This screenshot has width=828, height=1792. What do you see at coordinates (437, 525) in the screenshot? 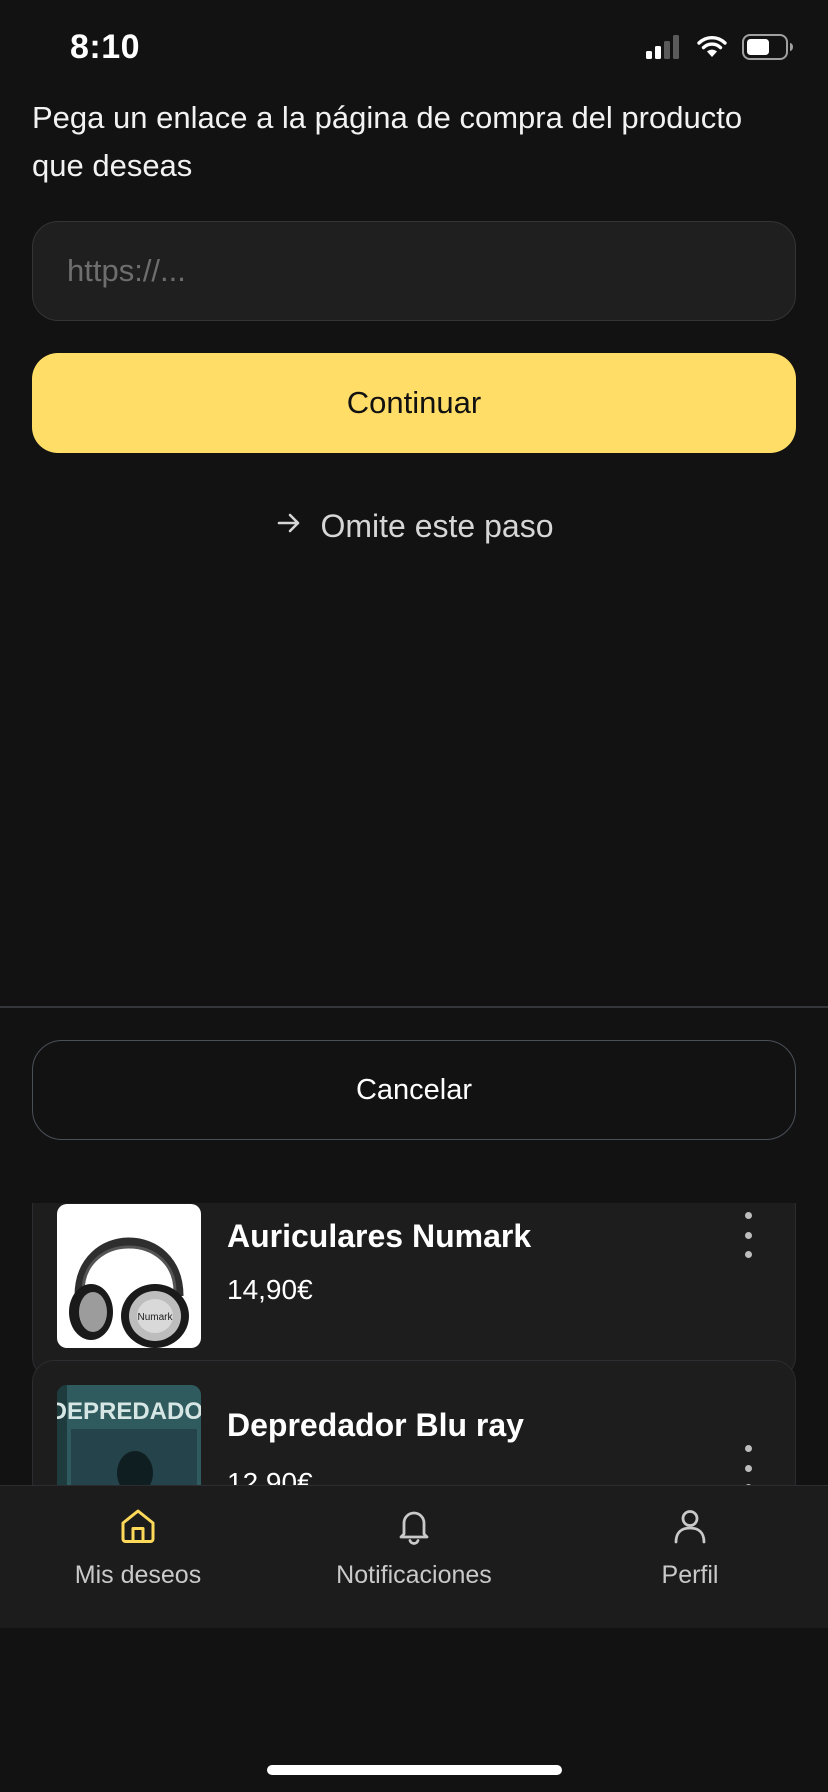
I see `skip-step-label: Omite este paso` at bounding box center [437, 525].